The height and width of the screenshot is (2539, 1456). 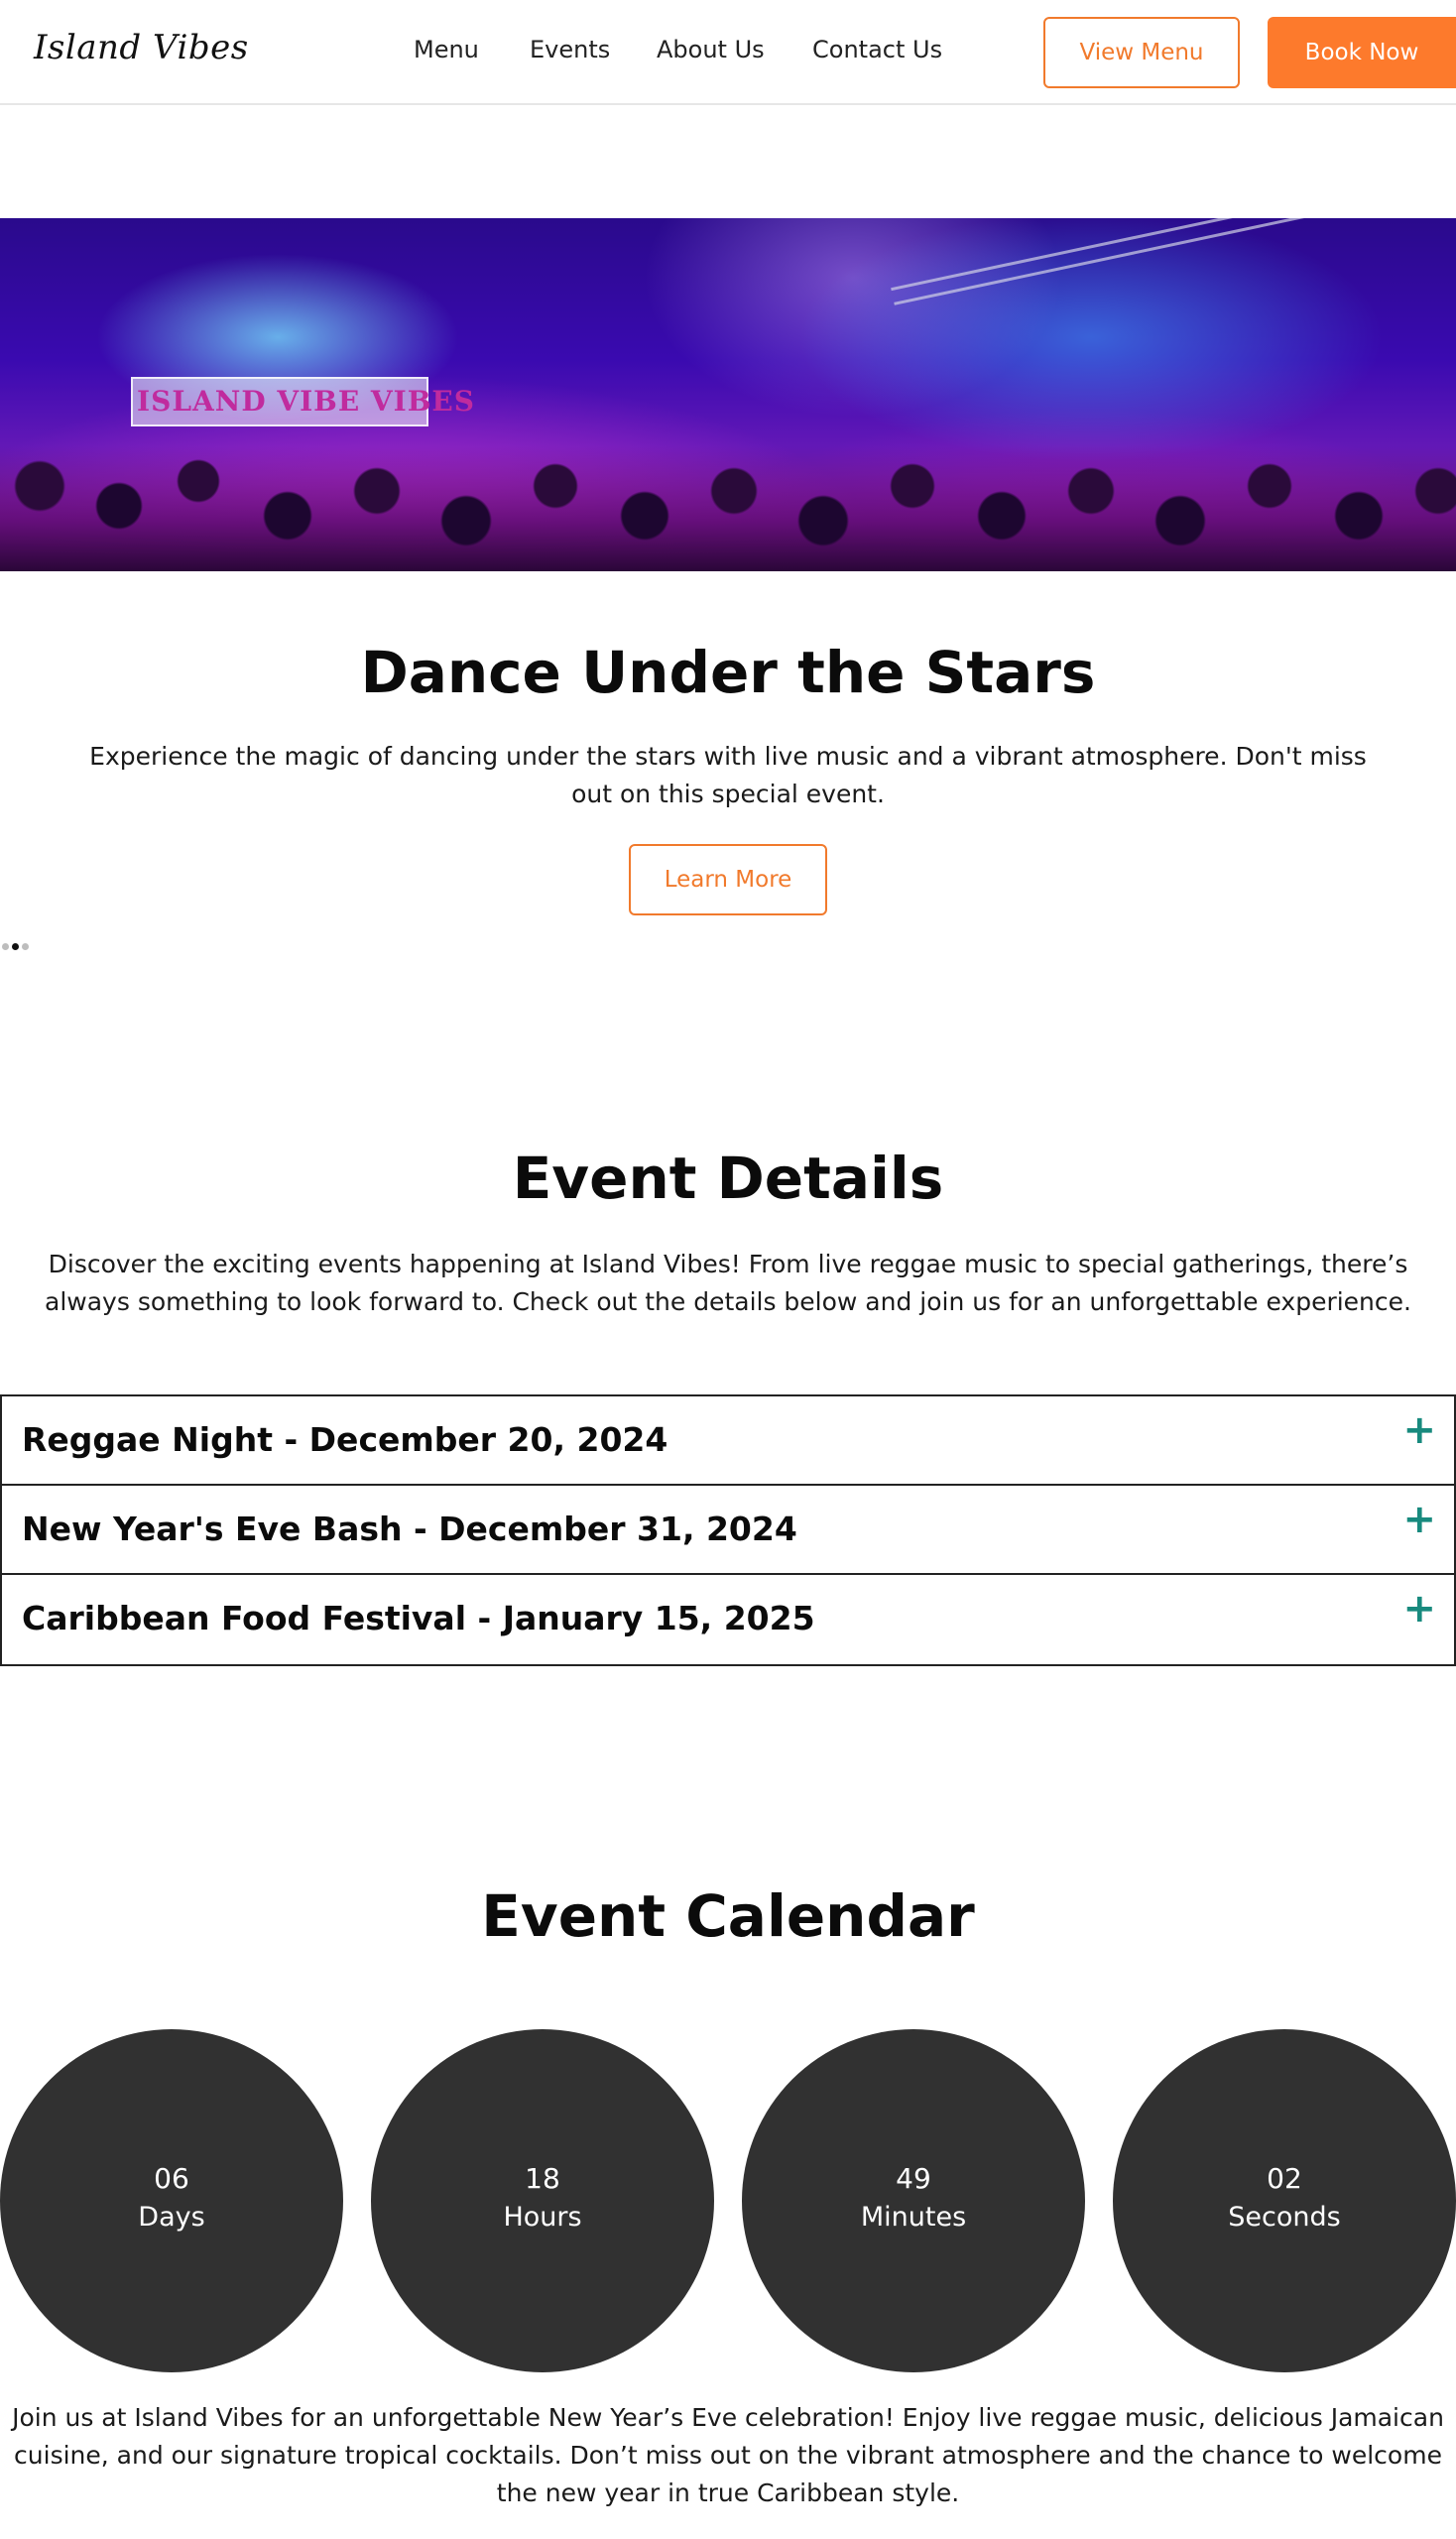 I want to click on countdown-value: 02, so click(x=1284, y=2179).